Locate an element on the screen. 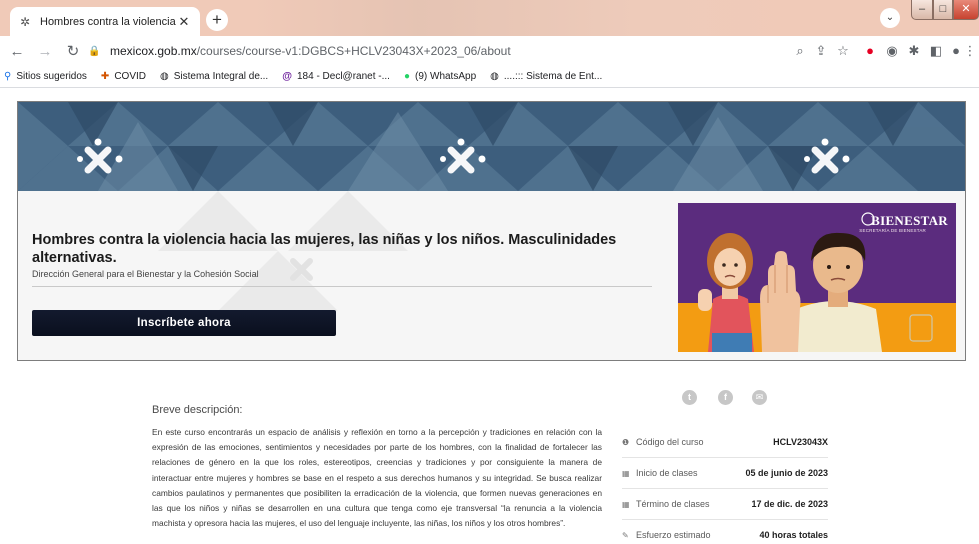 This screenshot has width=979, height=544. detail-row-effort: ✎ Esfuerzo estimado 40 horas totales is located at coordinates (725, 532).